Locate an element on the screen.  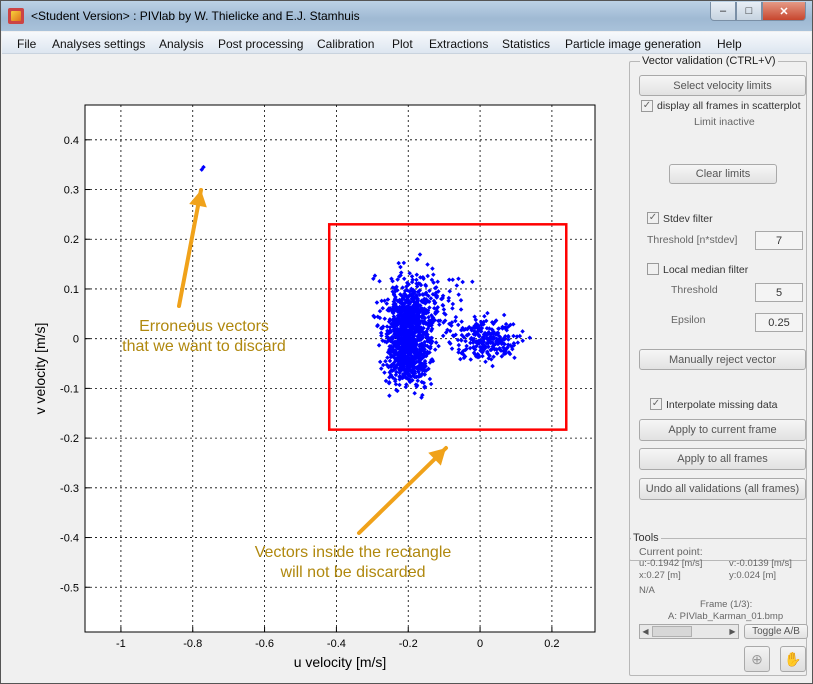
x-tick-label: -0.2 is located at coordinates (408, 644).